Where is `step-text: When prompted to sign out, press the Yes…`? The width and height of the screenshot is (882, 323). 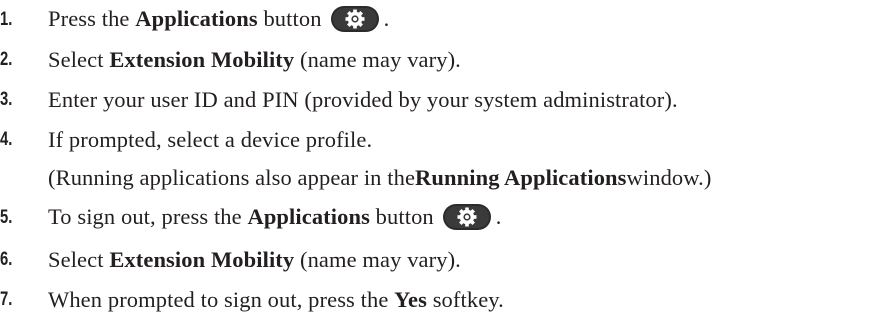 step-text: When prompted to sign out, press the Yes… is located at coordinates (276, 299).